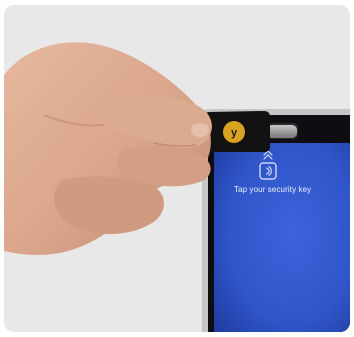 This screenshot has height=337, width=354. I want to click on usb-c-plug, so click(282, 131).